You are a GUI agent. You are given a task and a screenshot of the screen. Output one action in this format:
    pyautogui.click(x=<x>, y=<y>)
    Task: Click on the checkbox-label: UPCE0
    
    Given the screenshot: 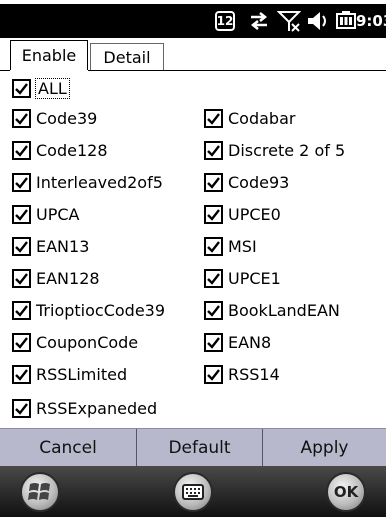 What is the action you would take?
    pyautogui.click(x=254, y=214)
    